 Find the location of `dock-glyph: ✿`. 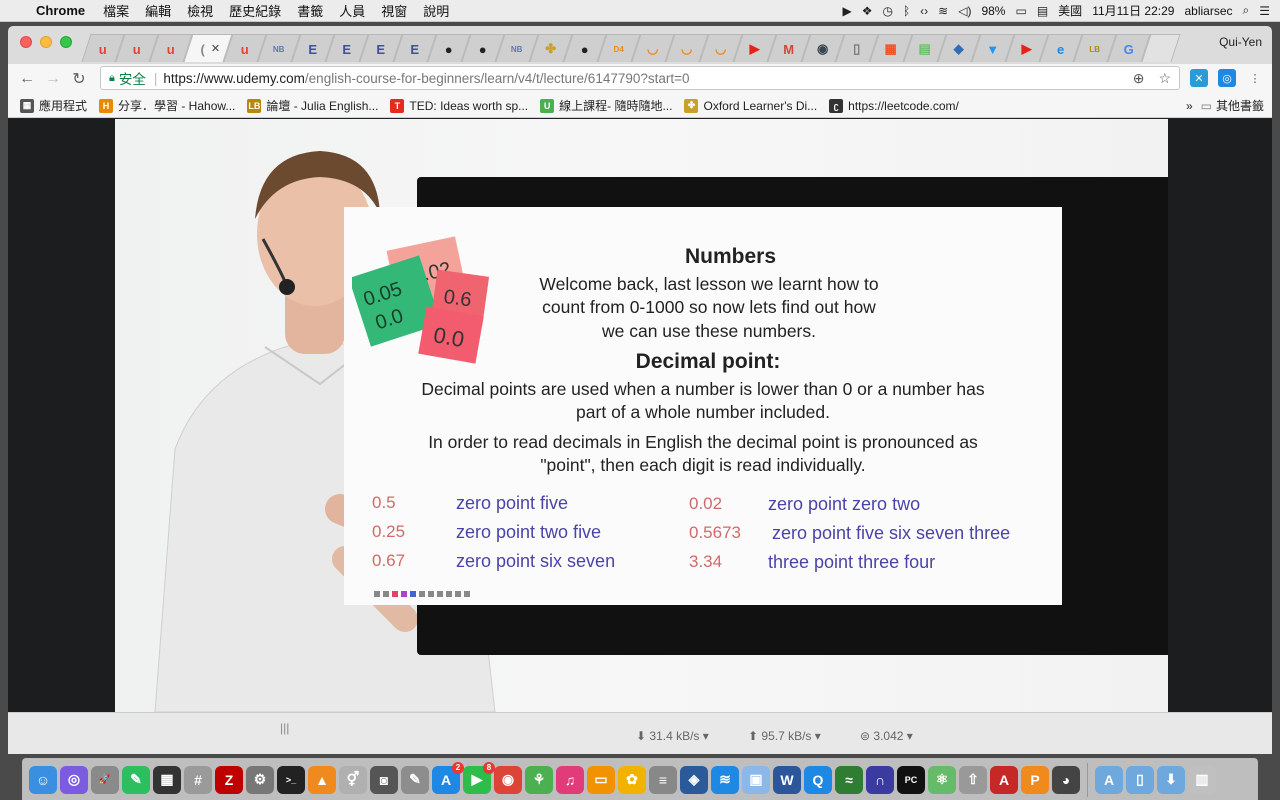

dock-glyph: ✿ is located at coordinates (632, 779).